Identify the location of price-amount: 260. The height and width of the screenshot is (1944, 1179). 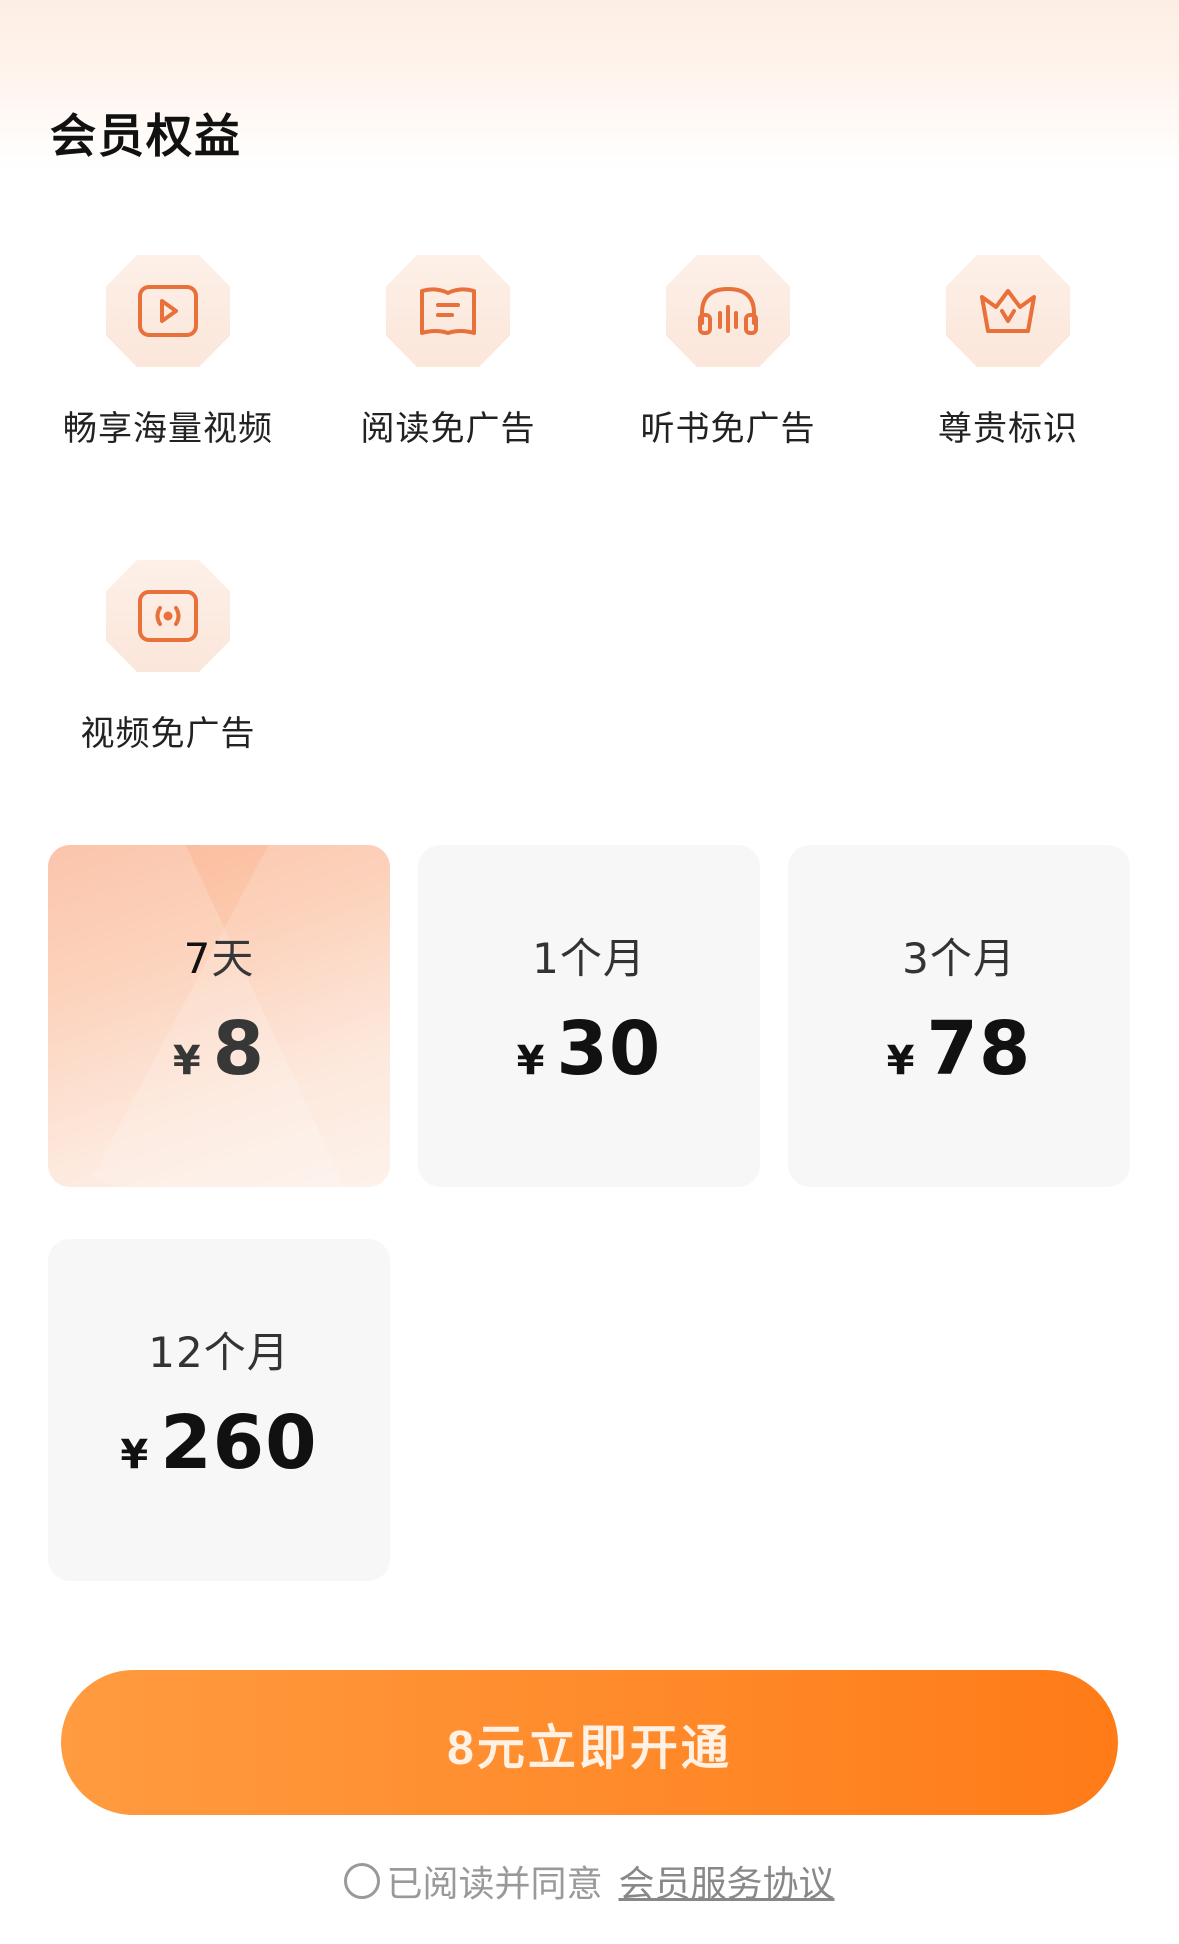
(239, 1443).